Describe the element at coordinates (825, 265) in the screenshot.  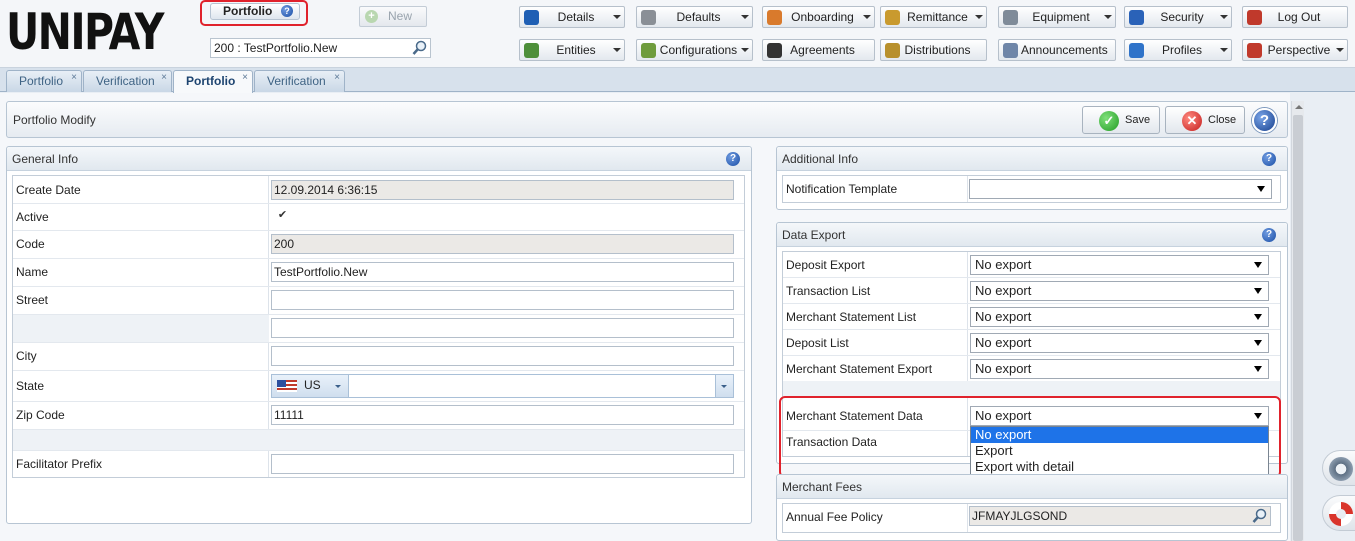
I see `deposit-export-label: Deposit Export` at that location.